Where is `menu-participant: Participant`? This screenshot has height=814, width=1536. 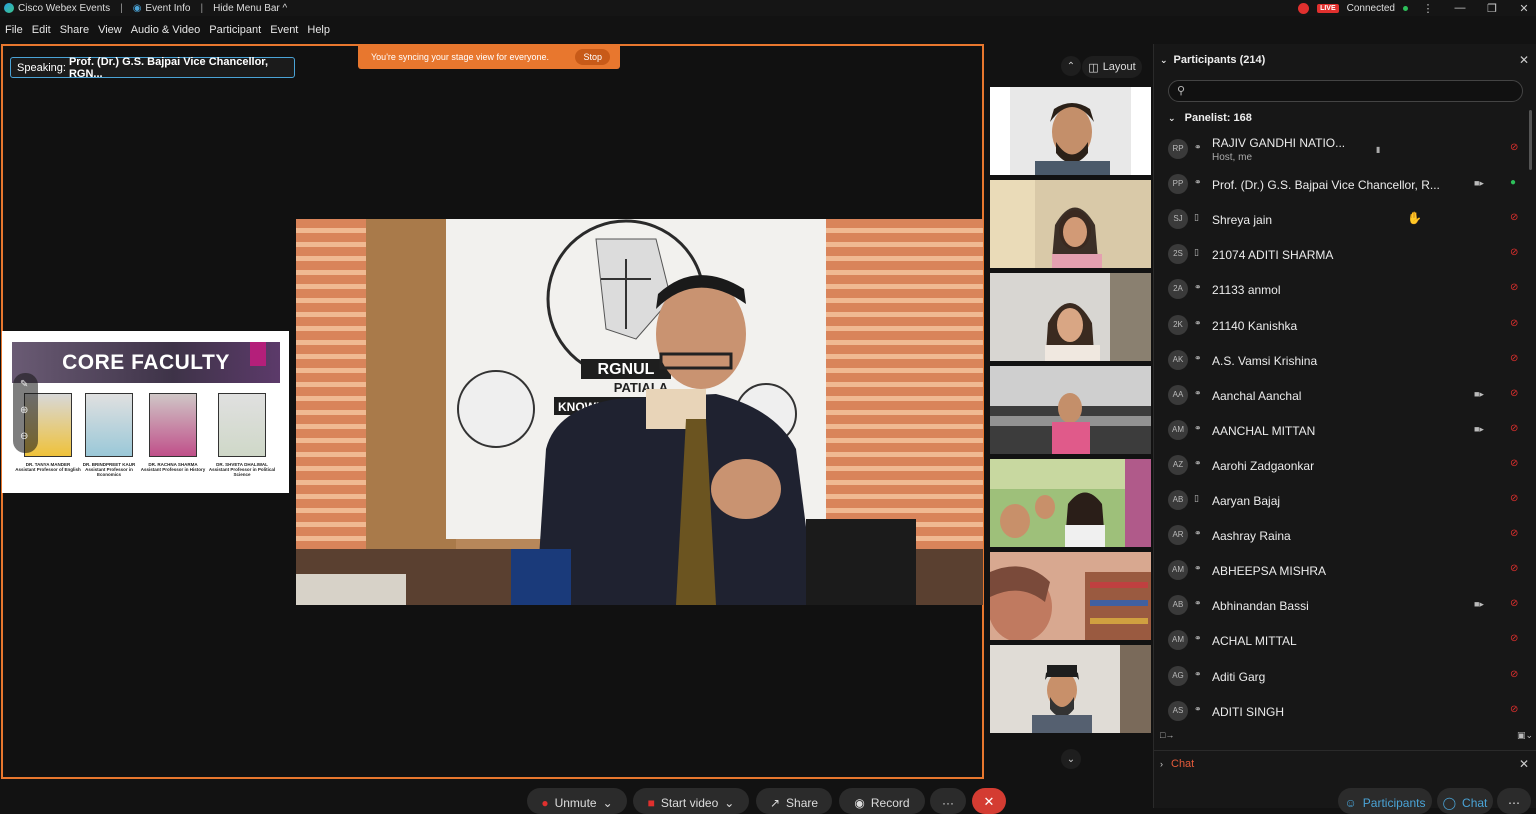
menu-participant: Participant is located at coordinates (235, 32).